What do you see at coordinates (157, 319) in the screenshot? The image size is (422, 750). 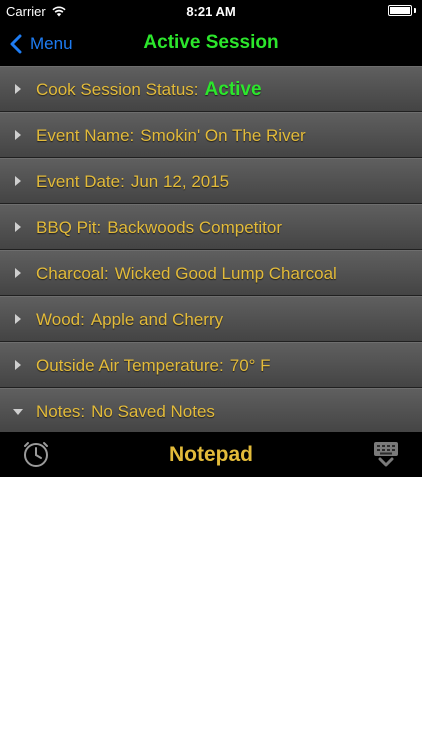 I see `row-value: Apple and Cherry` at bounding box center [157, 319].